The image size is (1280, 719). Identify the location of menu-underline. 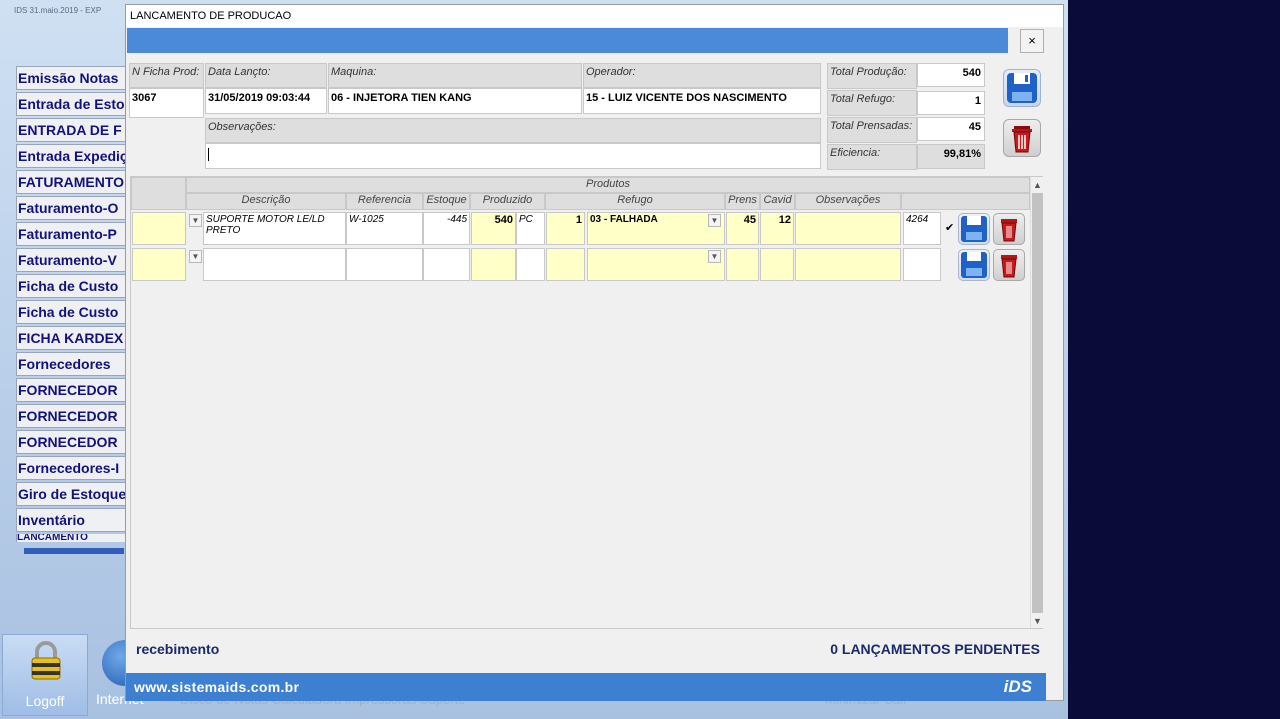
(74, 551).